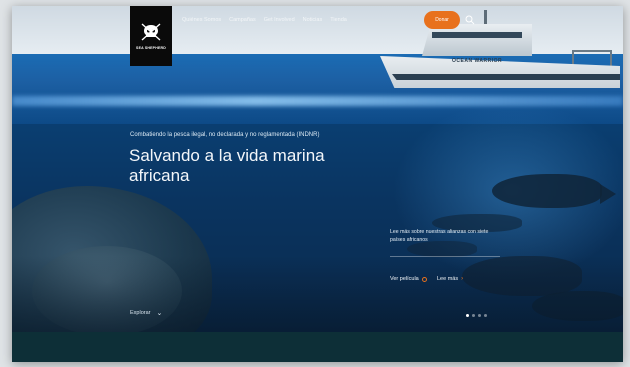 Image resolution: width=630 pixels, height=367 pixels. I want to click on watch-film-link: Ver película, so click(408, 279).